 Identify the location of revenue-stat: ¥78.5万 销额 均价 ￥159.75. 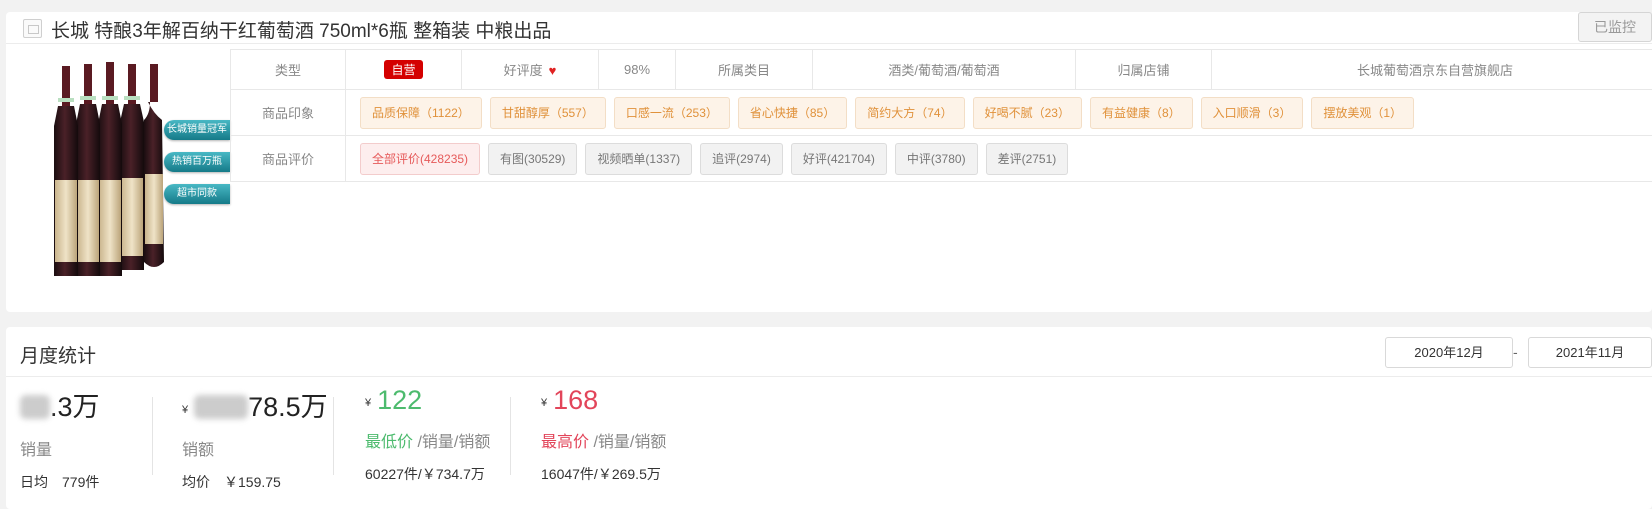
(255, 438).